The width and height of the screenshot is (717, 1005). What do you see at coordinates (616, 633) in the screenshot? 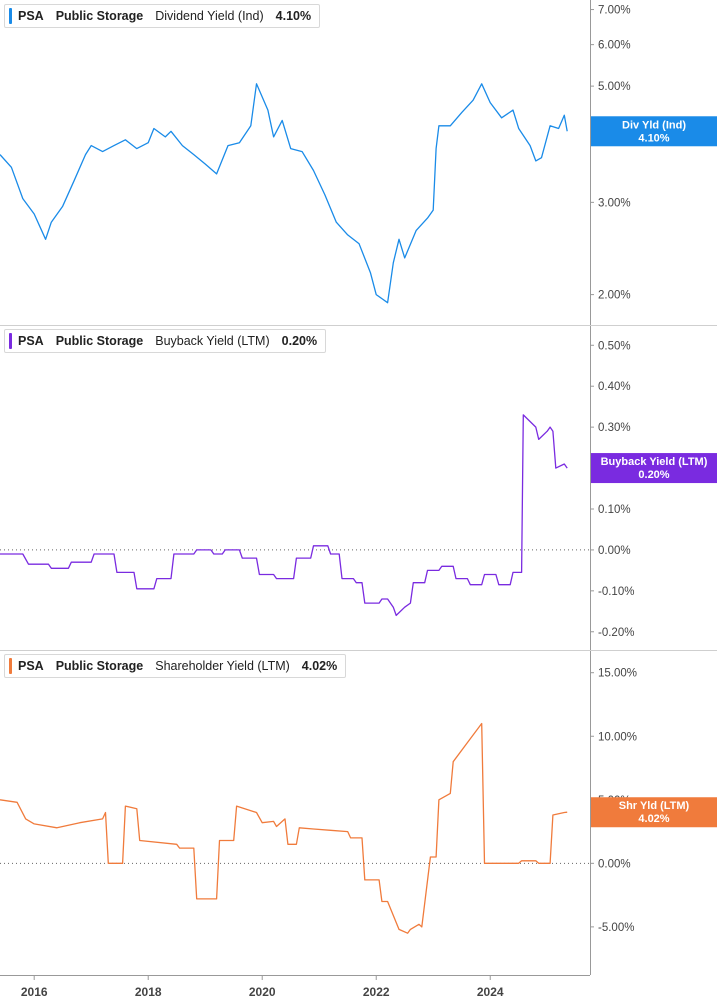
I see `y-tick-label: -0.20%` at bounding box center [616, 633].